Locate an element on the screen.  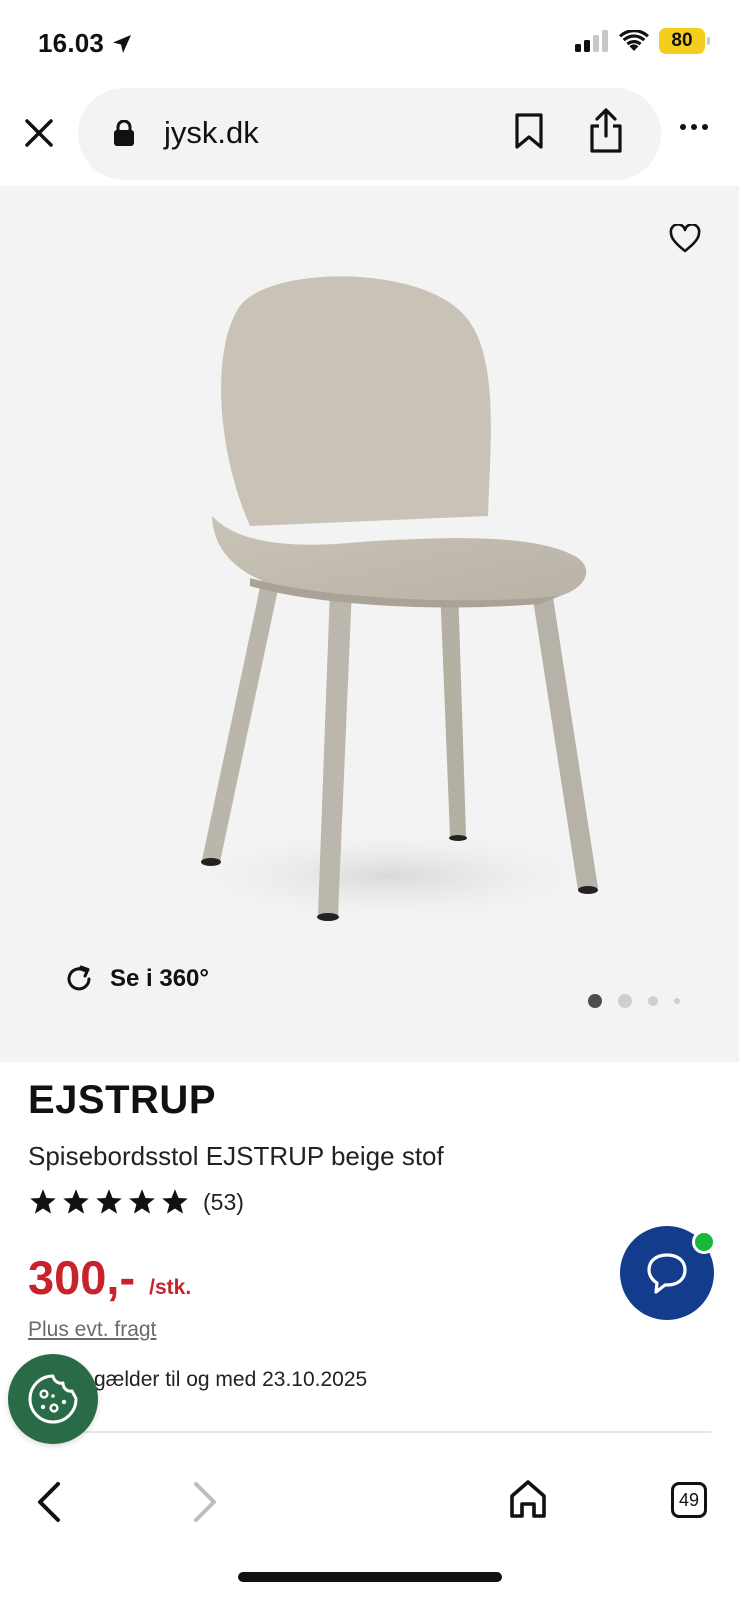
forward-button is located at coordinates (205, 1504).